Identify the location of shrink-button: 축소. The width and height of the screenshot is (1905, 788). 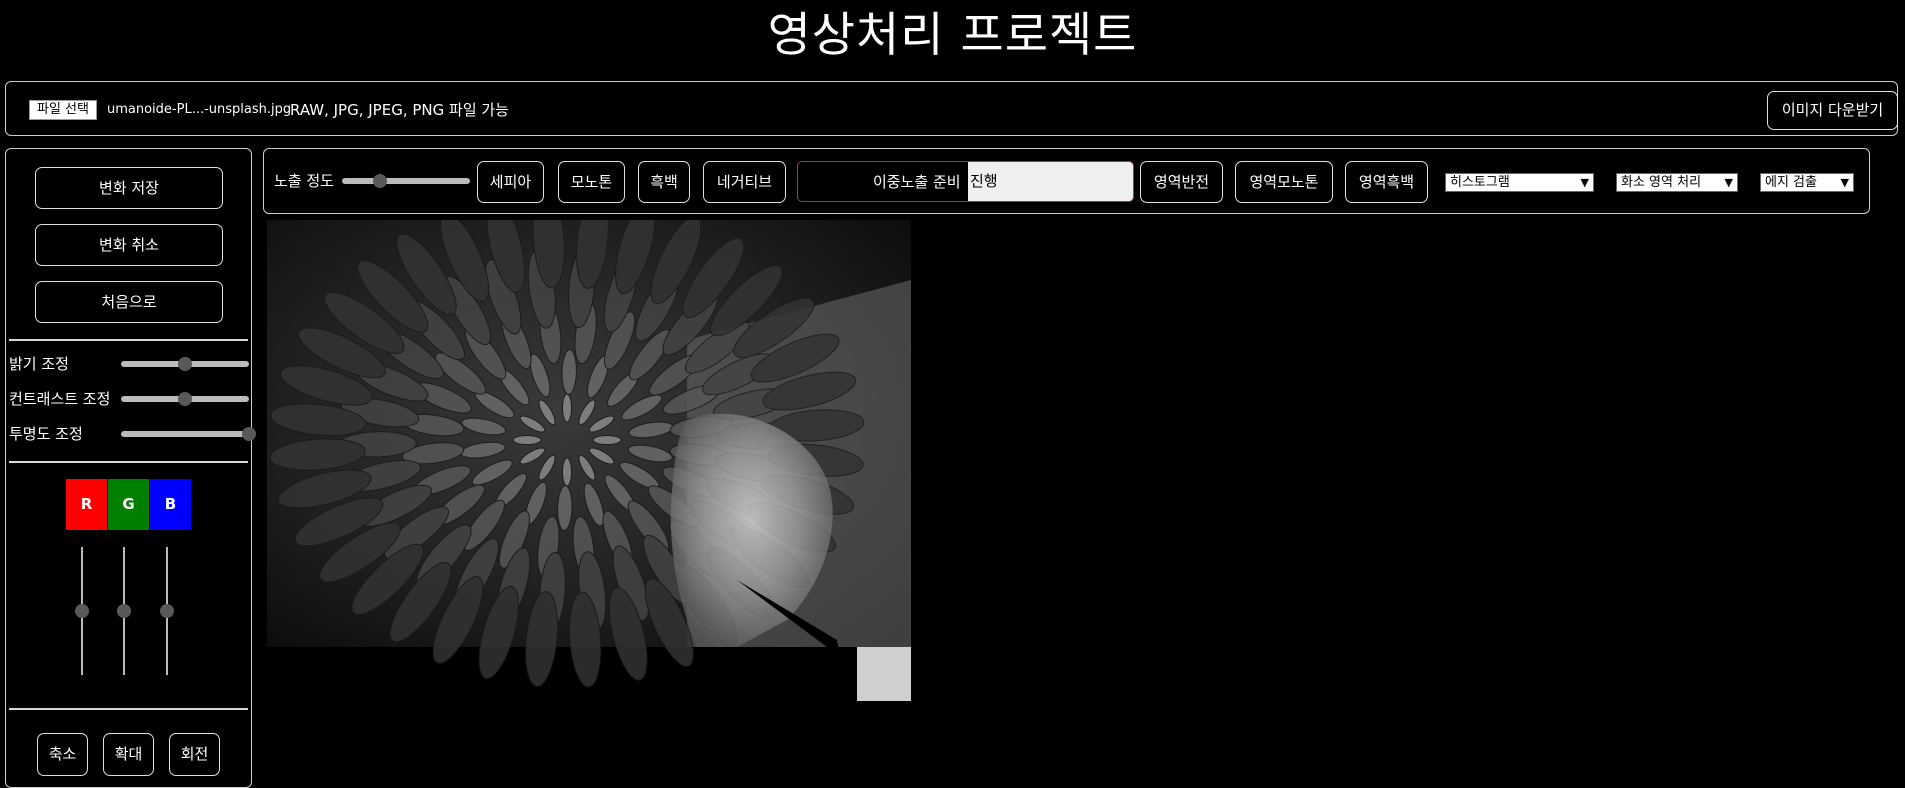
(62, 754).